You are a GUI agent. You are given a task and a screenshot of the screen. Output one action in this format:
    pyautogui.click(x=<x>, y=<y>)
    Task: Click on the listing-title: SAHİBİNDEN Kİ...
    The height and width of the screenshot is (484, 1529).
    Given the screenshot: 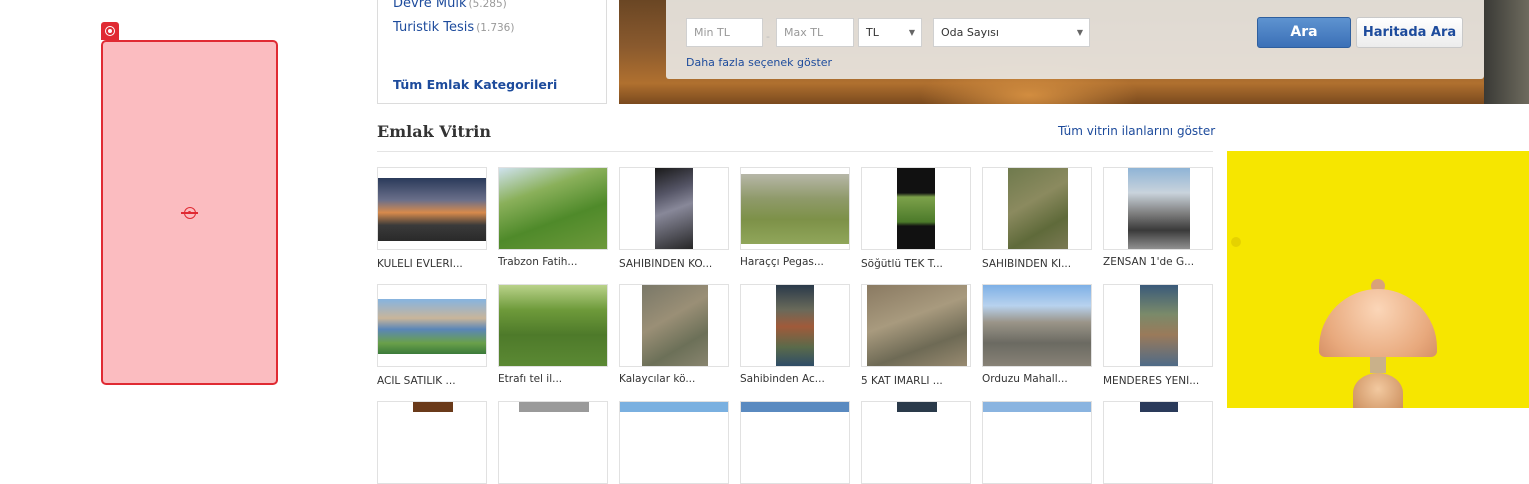 What is the action you would take?
    pyautogui.click(x=1037, y=264)
    